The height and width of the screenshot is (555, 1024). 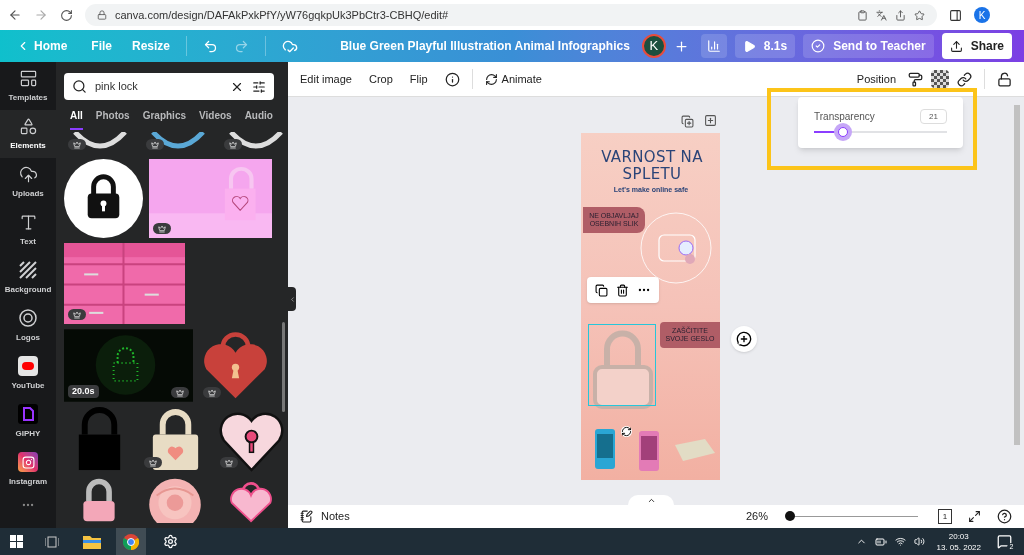 I want to click on user-avatar: K, so click(x=653, y=46).